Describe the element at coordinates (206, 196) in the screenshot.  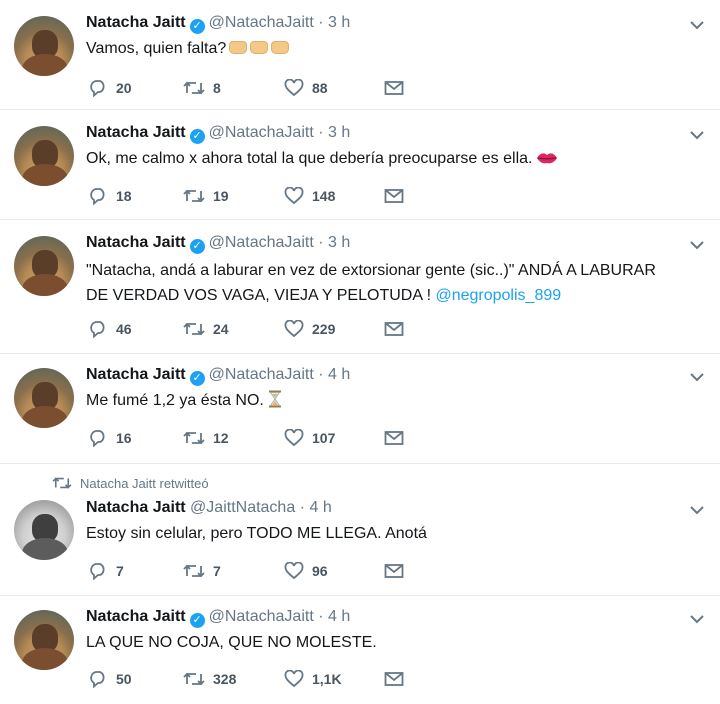
I see `retweet-button: 19` at that location.